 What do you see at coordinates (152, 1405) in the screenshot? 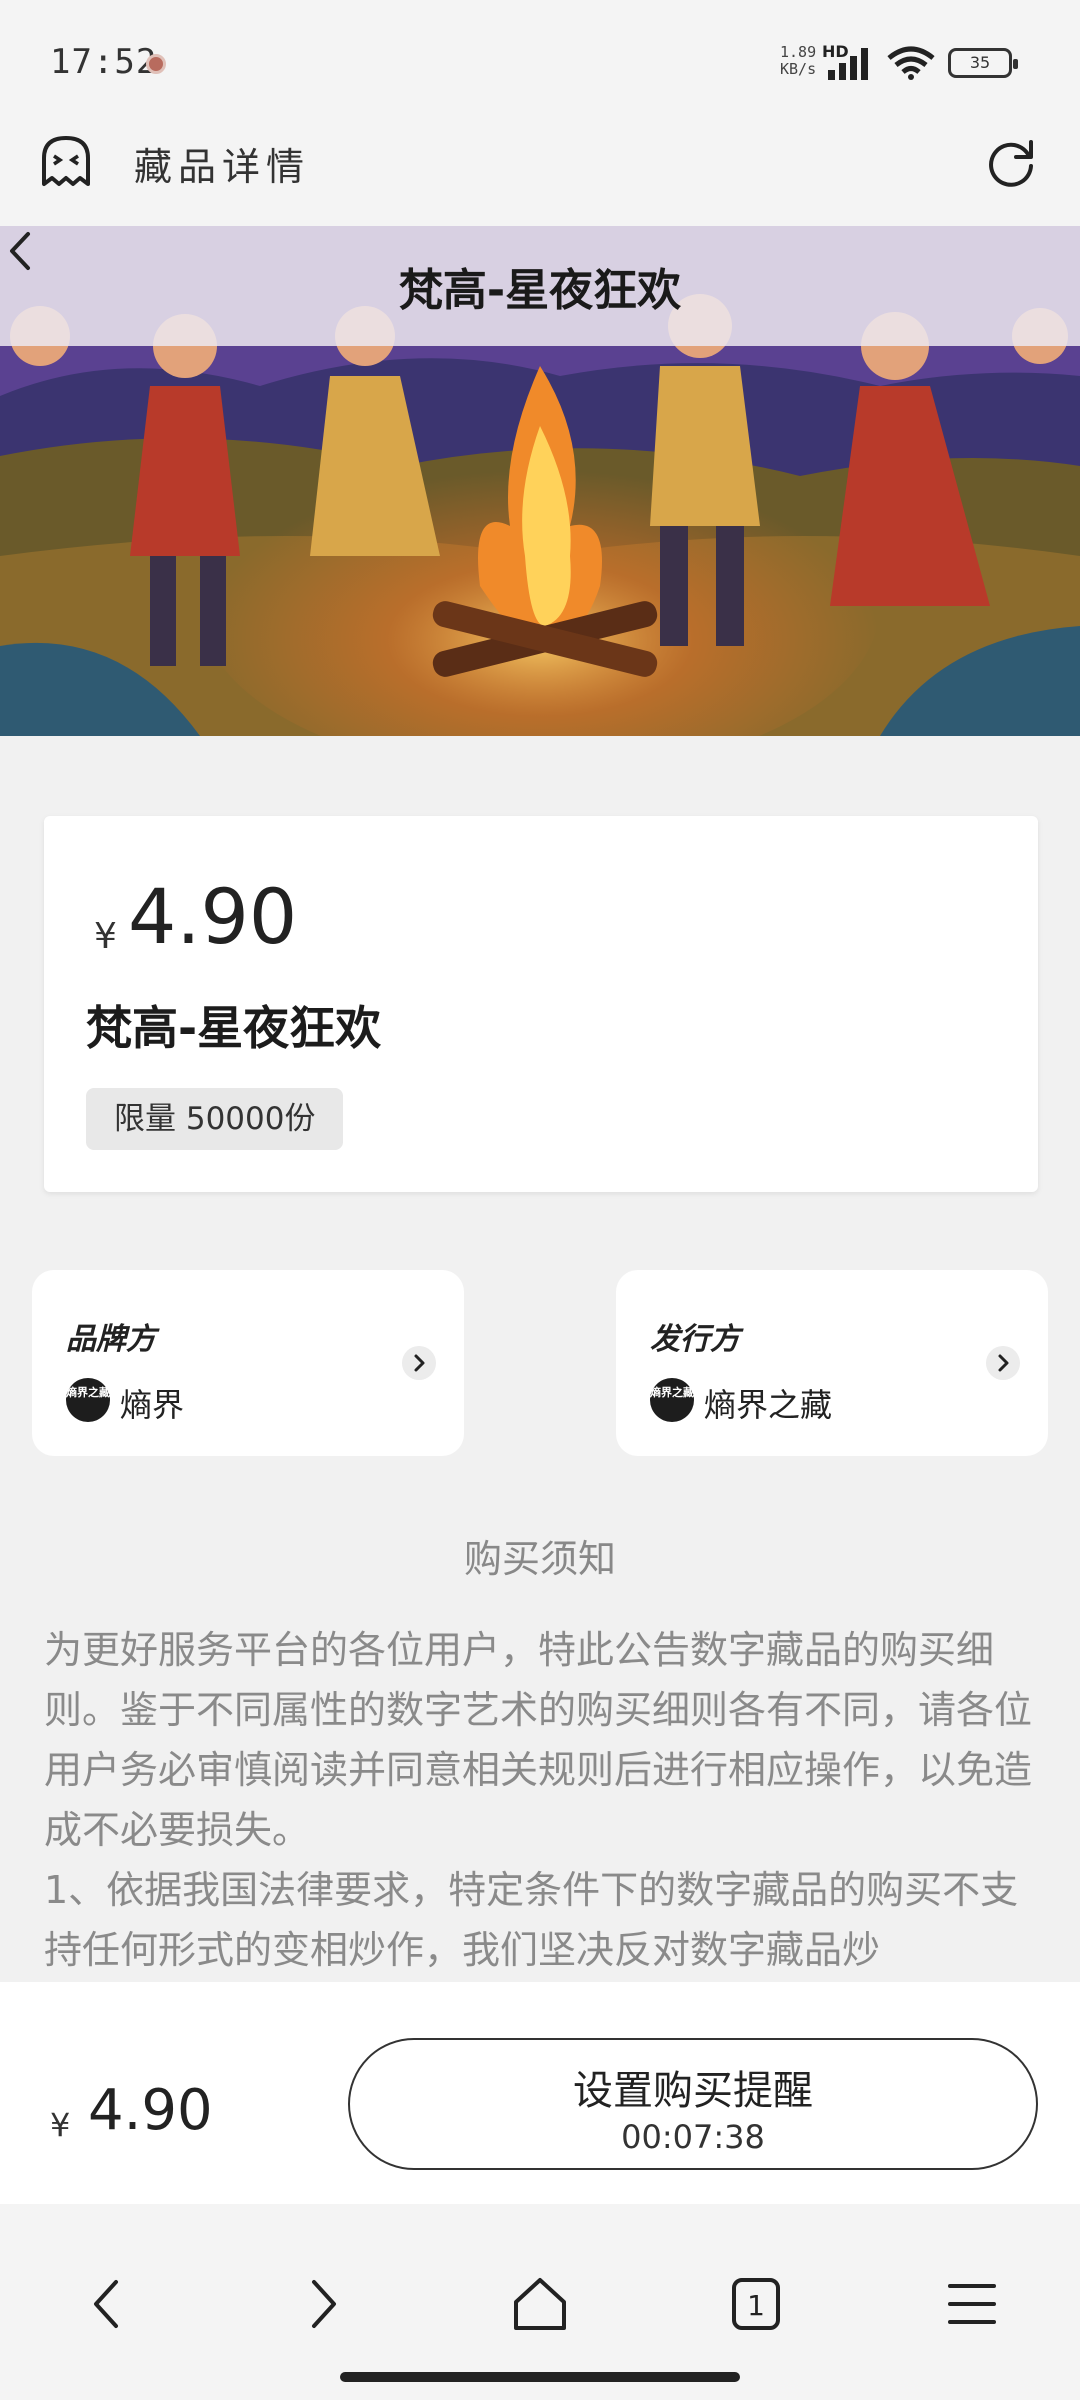
I see `brand-name: 熵界` at bounding box center [152, 1405].